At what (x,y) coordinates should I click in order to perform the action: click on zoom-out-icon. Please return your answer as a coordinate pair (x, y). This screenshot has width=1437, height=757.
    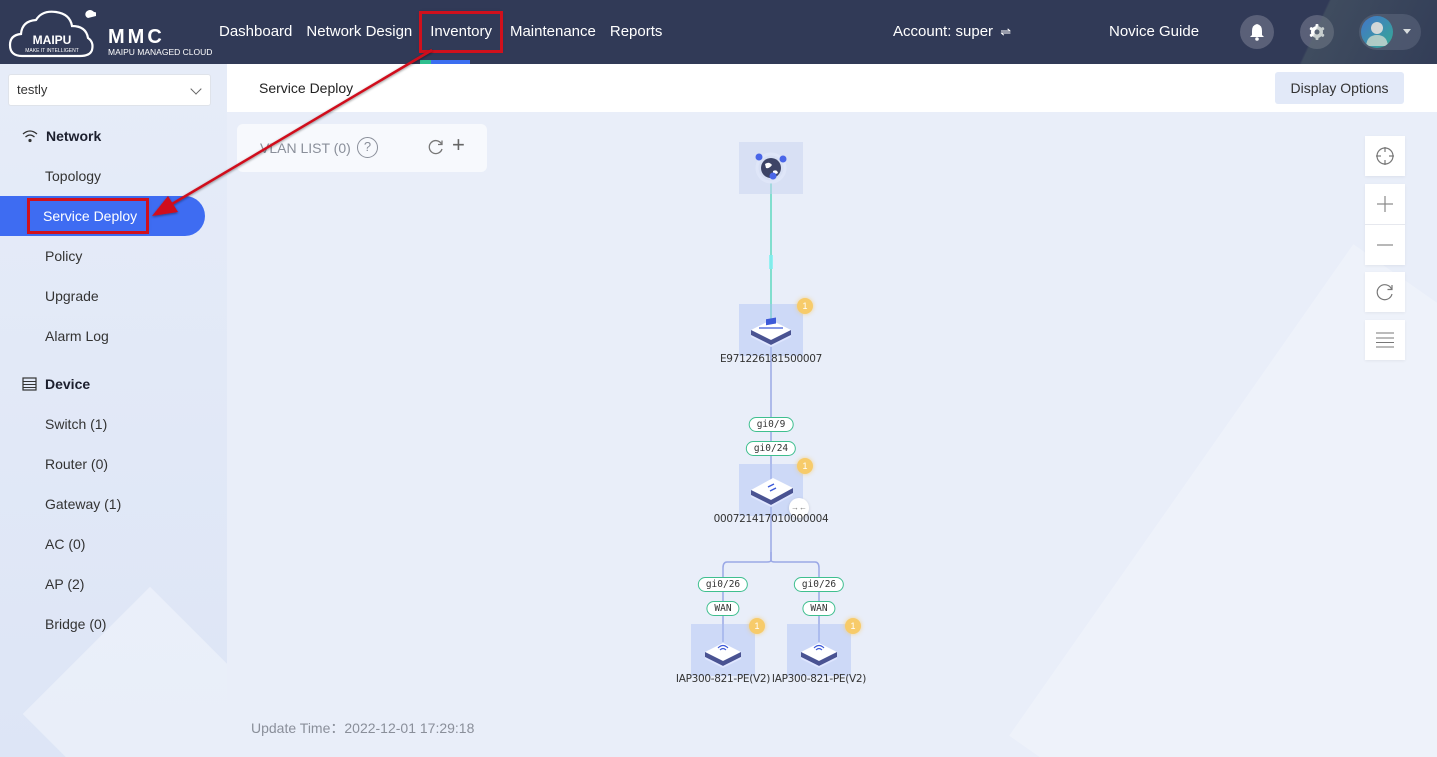
    Looking at the image, I should click on (1385, 245).